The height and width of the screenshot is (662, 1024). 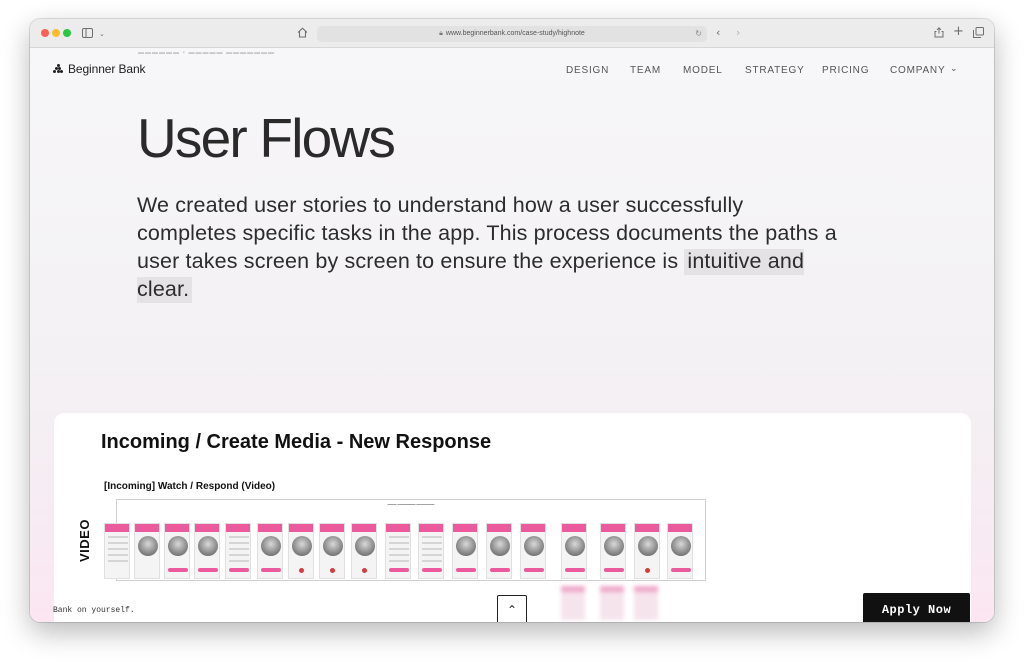 What do you see at coordinates (45, 33) in the screenshot?
I see `close-window-button` at bounding box center [45, 33].